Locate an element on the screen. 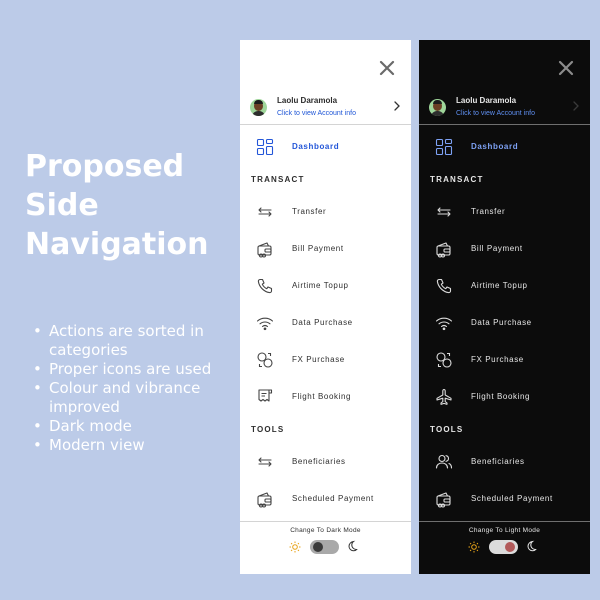  feature-item: • Colour and vibrance improved is located at coordinates (117, 397).